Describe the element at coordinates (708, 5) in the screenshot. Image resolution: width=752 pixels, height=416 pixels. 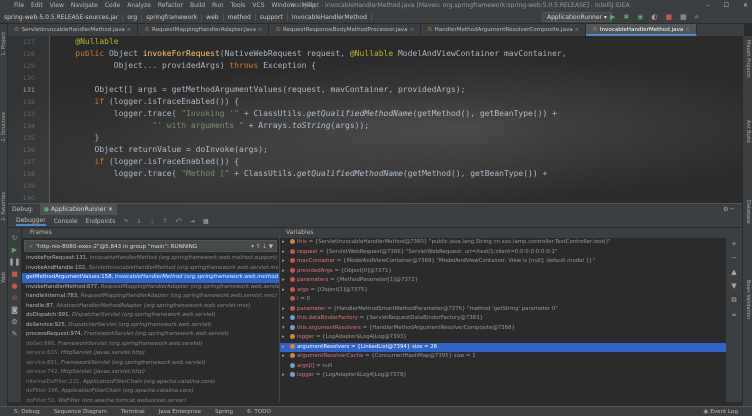
I see `minimize-icon: –` at that location.